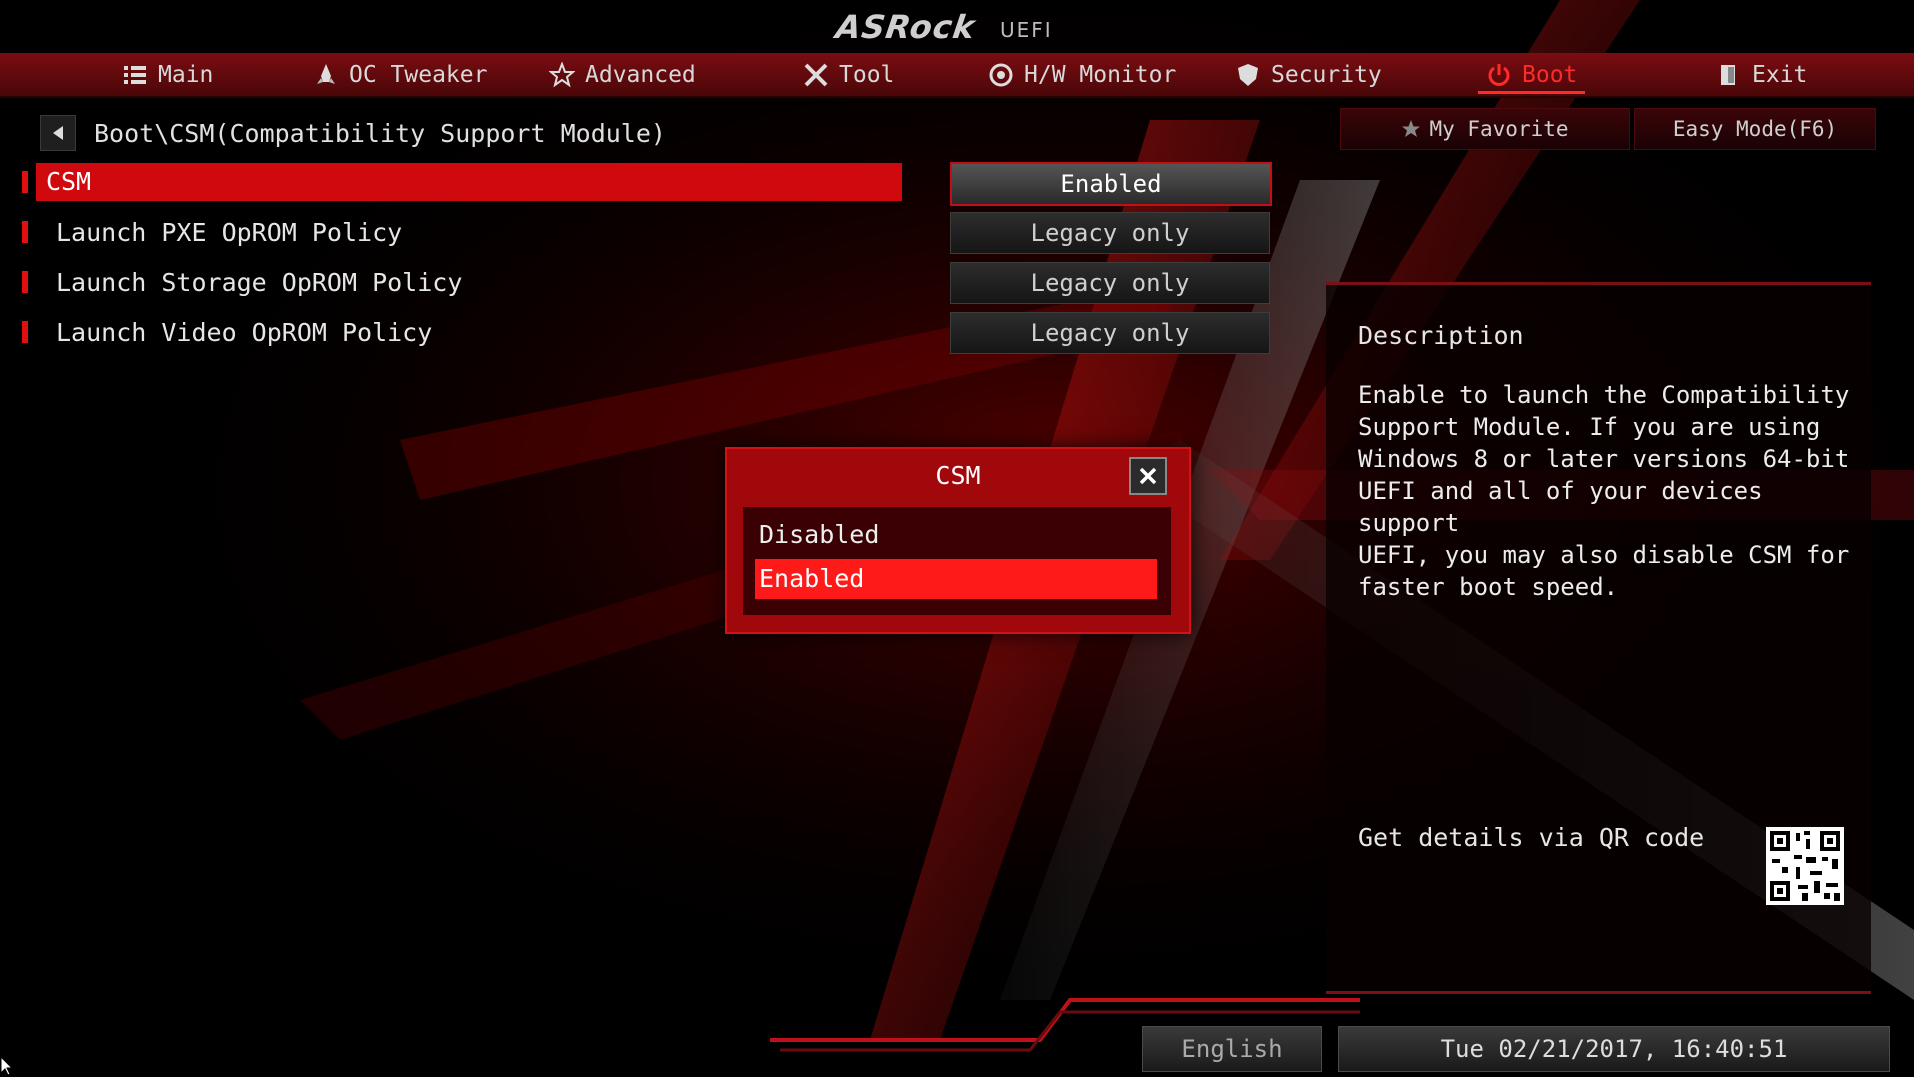 The height and width of the screenshot is (1077, 1914). I want to click on option-disabled: Disabled, so click(956, 535).